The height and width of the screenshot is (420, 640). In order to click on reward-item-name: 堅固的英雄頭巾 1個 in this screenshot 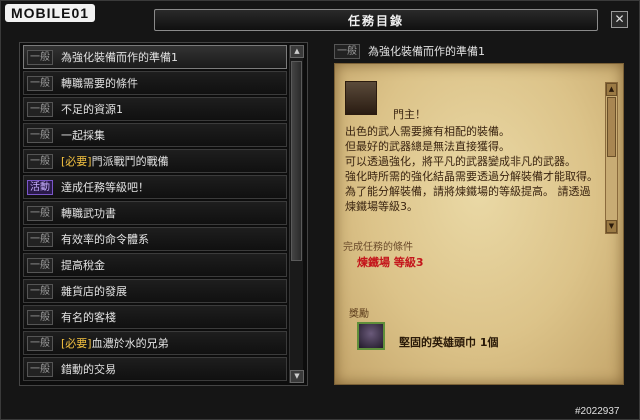, I will do `click(449, 342)`.